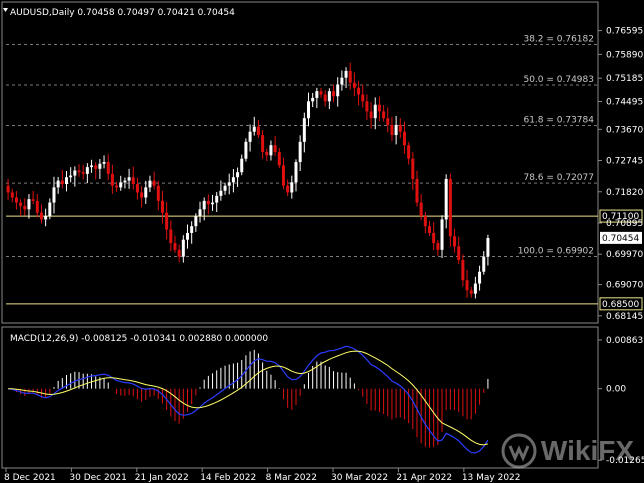 This screenshot has width=644, height=483. I want to click on price-tick-label: 0.73670, so click(624, 130).